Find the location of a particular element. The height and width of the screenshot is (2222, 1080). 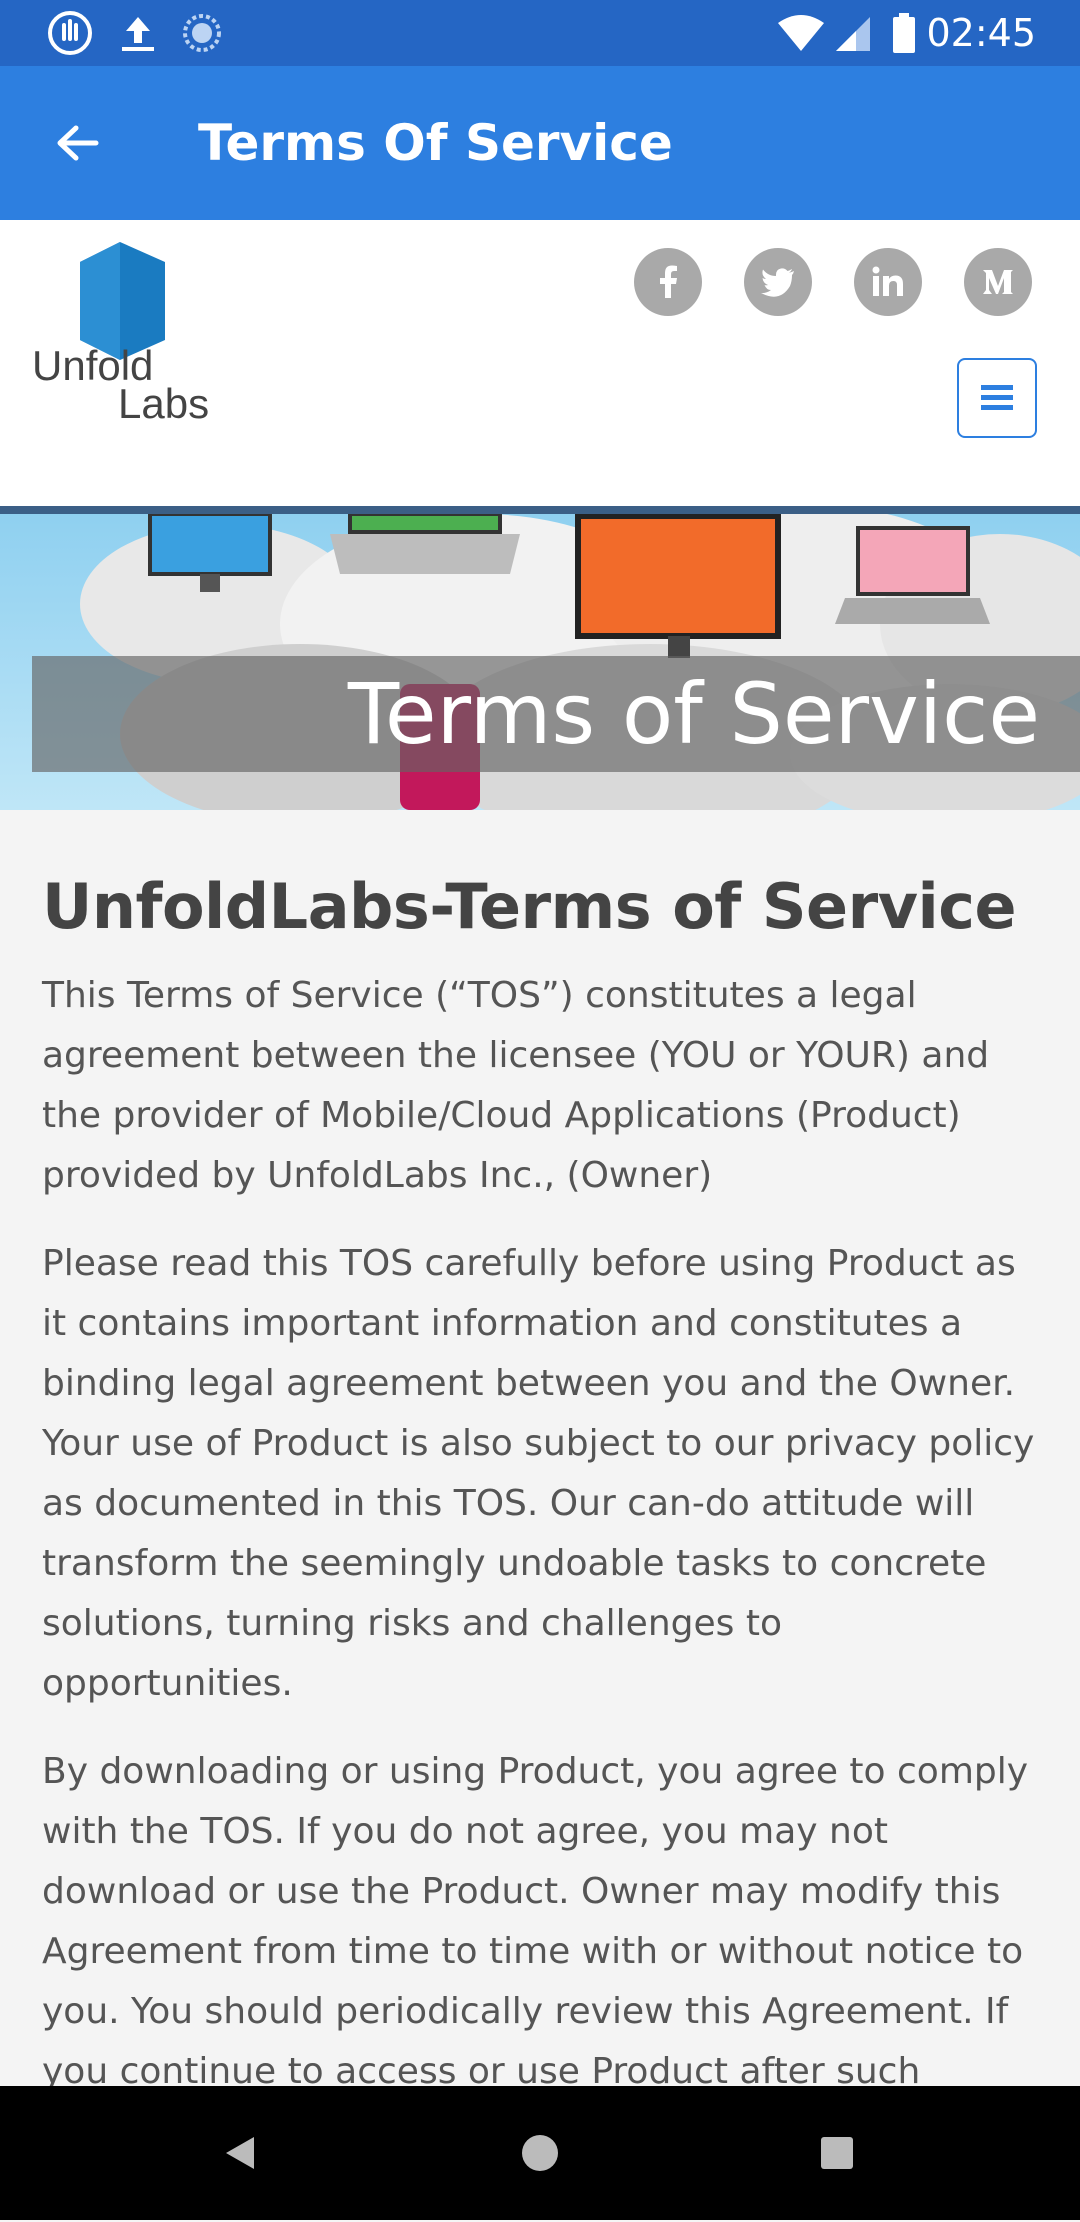

medium-icon is located at coordinates (998, 282).